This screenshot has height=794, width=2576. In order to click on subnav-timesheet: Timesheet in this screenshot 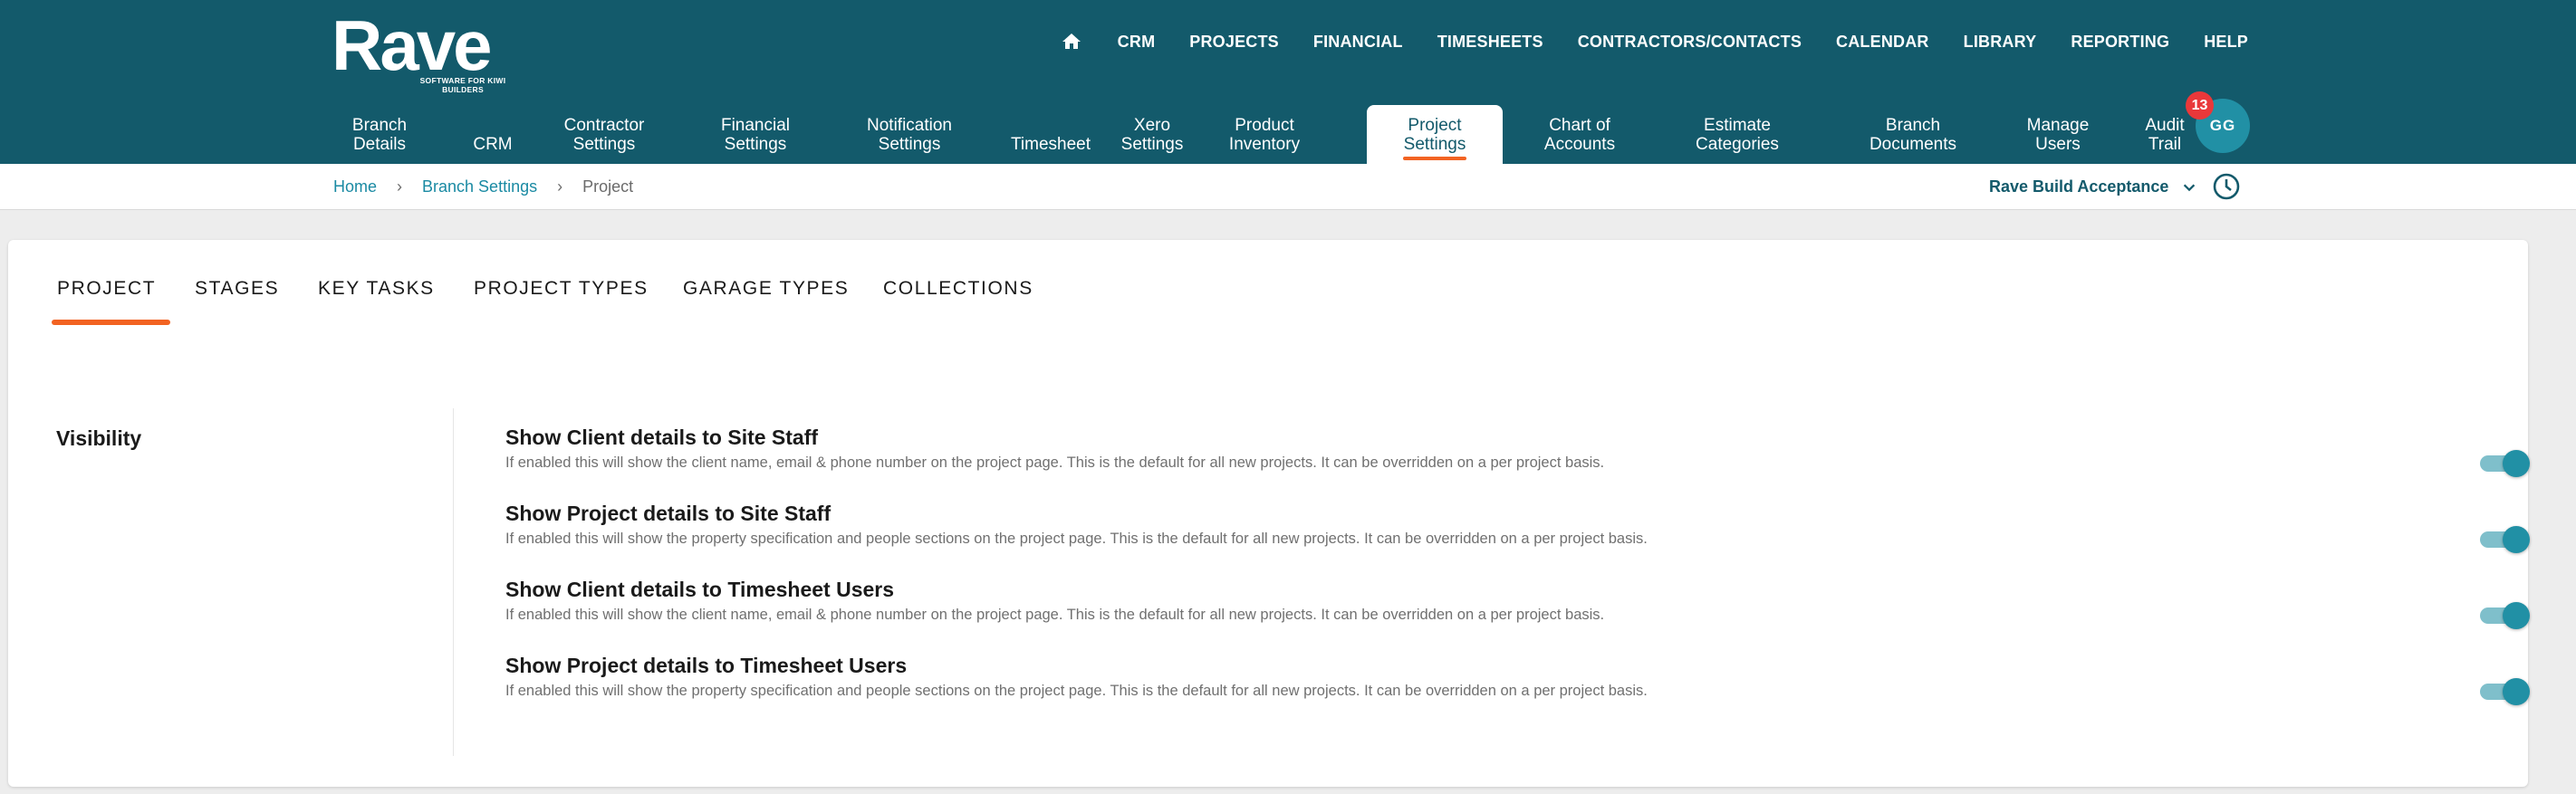, I will do `click(1050, 134)`.